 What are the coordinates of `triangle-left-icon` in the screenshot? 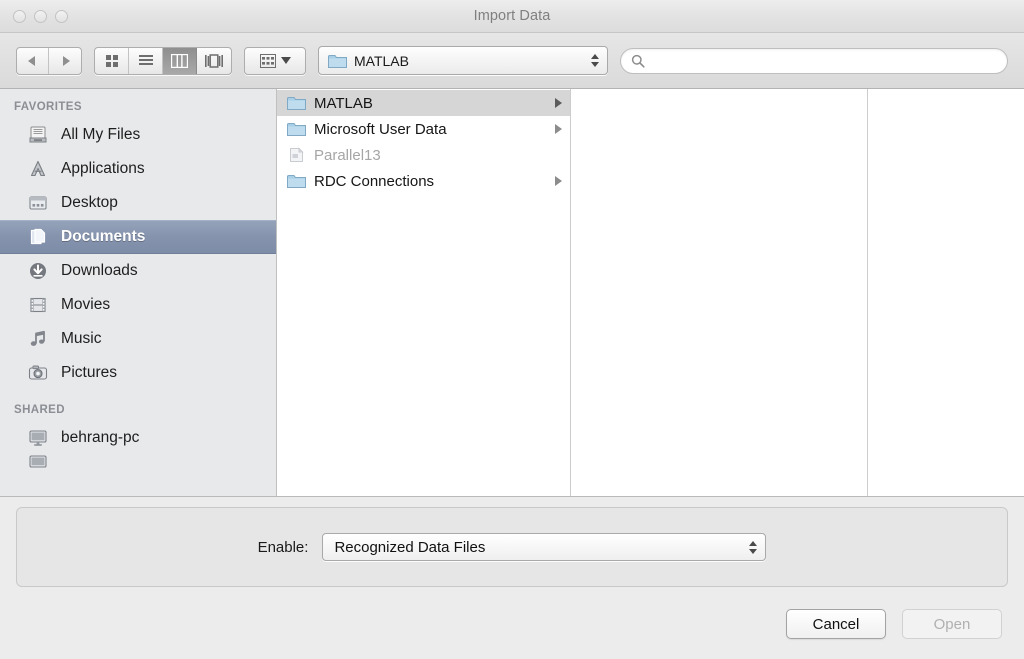 It's located at (31, 60).